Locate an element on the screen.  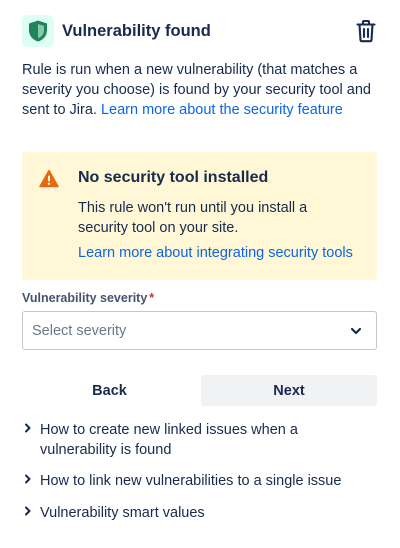
next-button: Next is located at coordinates (289, 390).